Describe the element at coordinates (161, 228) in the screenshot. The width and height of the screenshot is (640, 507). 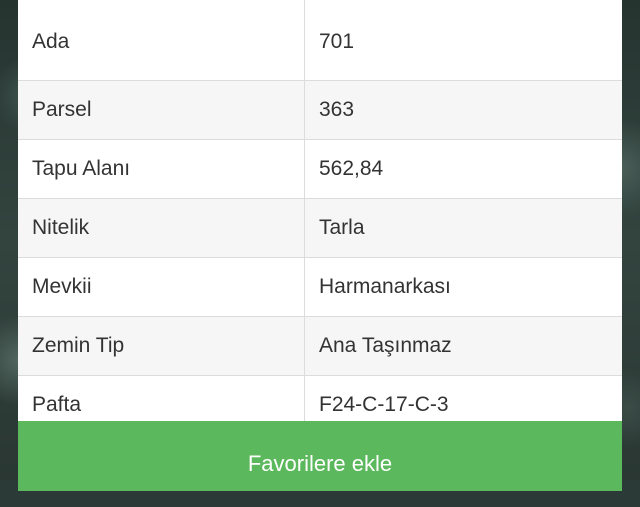
I see `row-label-nitelik: Nitelik` at that location.